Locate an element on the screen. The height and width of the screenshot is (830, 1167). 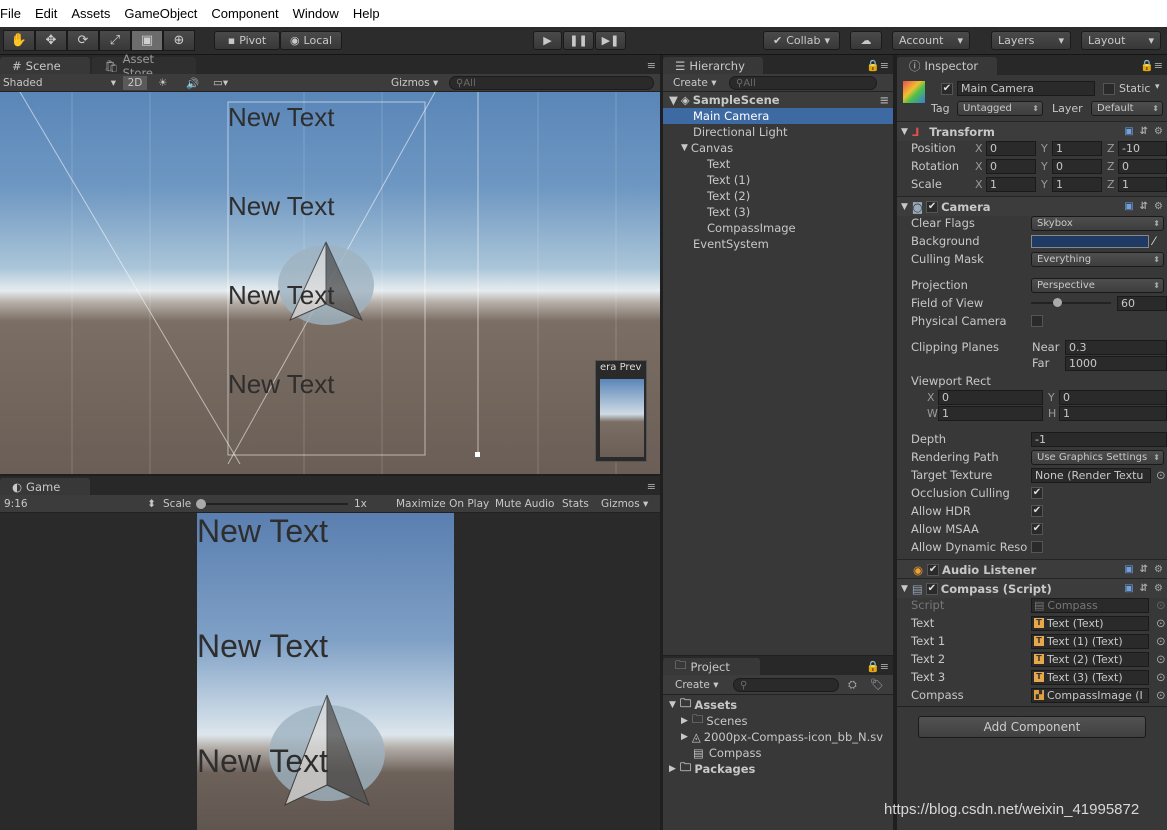
scene-text-3: New Text is located at coordinates (281, 384).